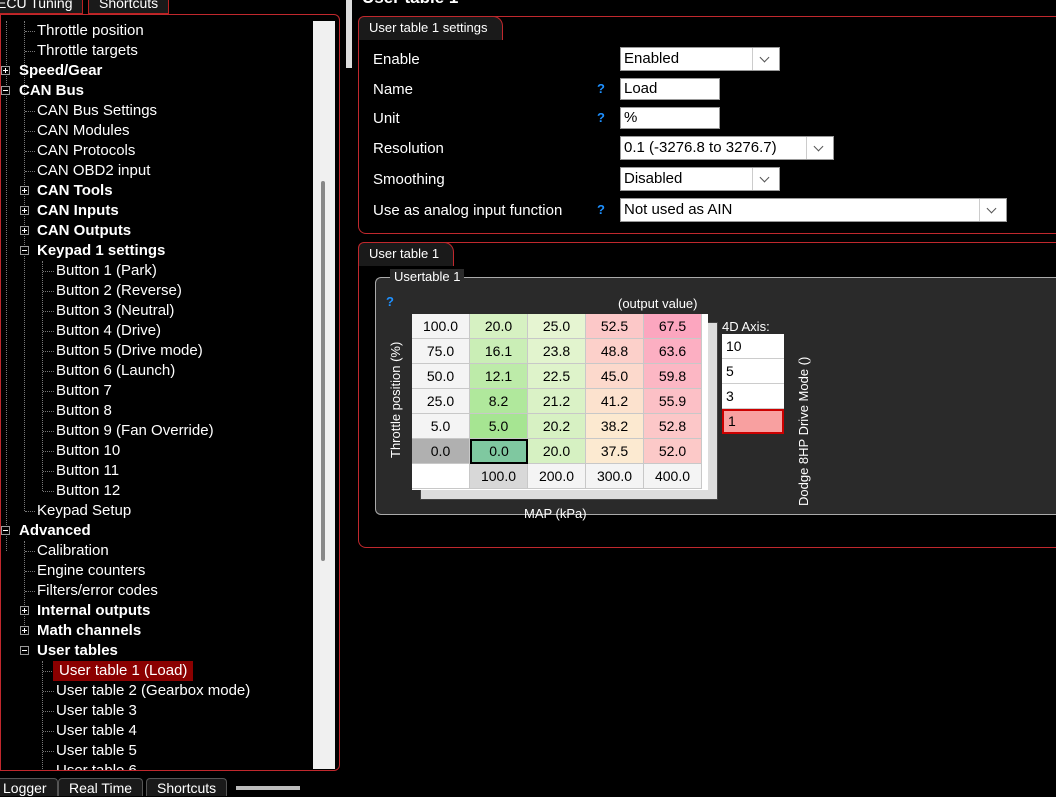 The image size is (1056, 797). Describe the element at coordinates (156, 631) in the screenshot. I see `tree-item-math-channels: Math channels` at that location.